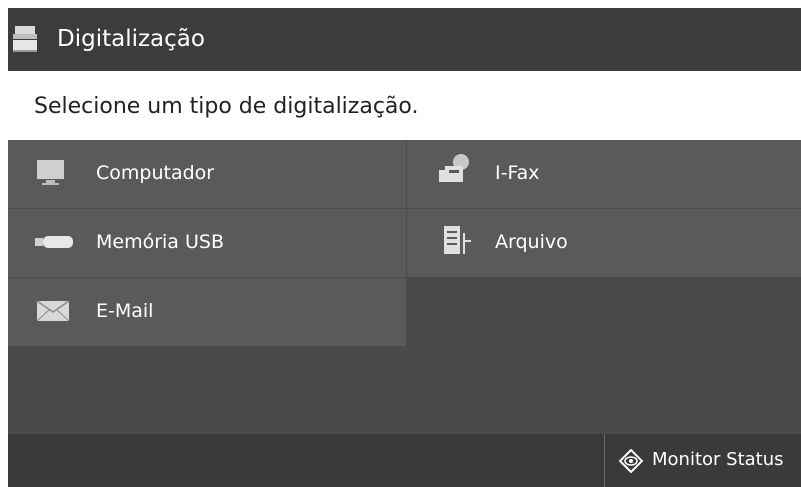 This screenshot has height=487, width=801. Describe the element at coordinates (131, 39) in the screenshot. I see `page-title: Digitalização` at that location.